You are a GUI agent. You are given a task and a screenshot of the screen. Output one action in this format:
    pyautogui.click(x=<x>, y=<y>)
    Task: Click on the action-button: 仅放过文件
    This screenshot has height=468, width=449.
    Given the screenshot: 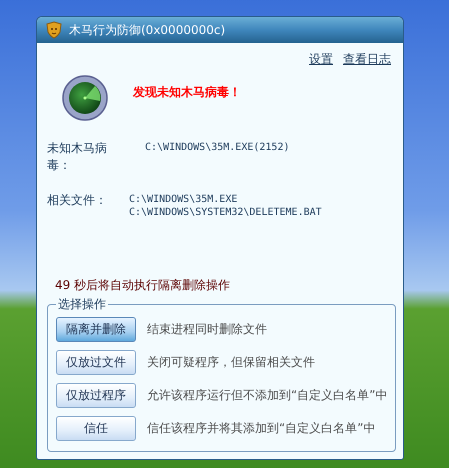 What is the action you would take?
    pyautogui.click(x=96, y=362)
    